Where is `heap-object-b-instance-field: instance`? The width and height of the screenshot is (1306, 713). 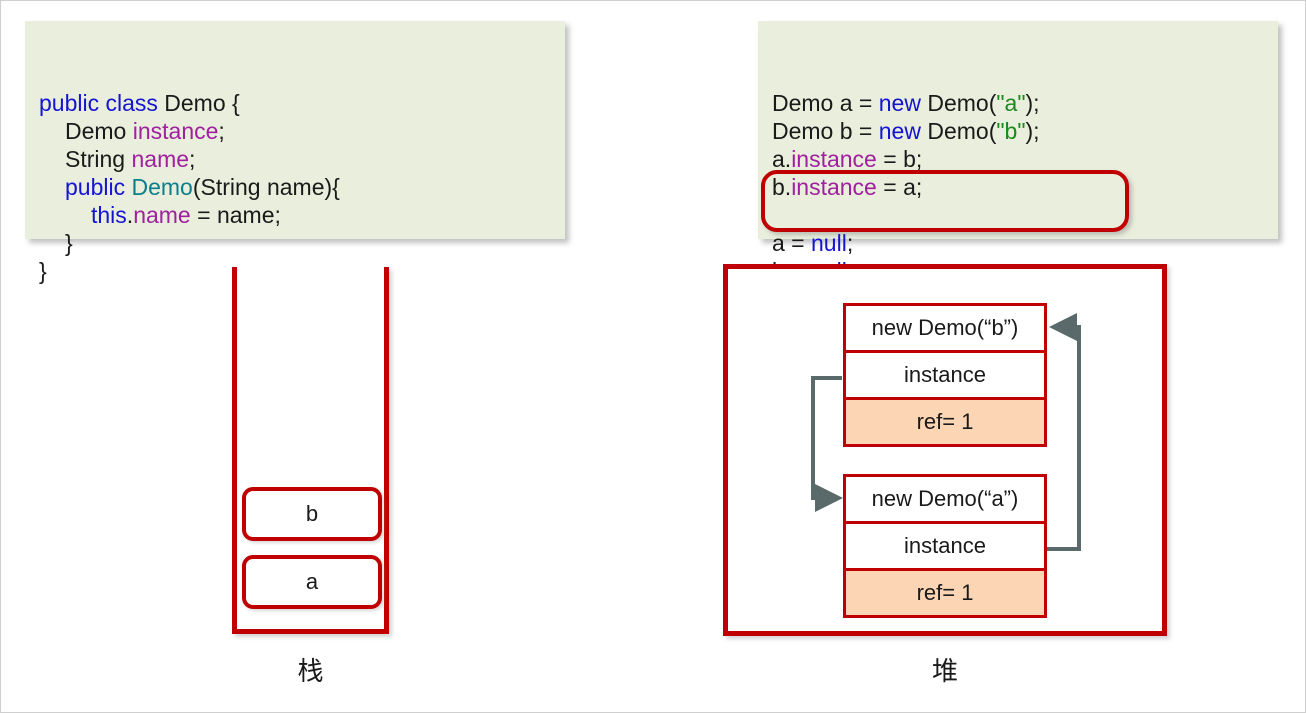
heap-object-b-instance-field: instance is located at coordinates (945, 375).